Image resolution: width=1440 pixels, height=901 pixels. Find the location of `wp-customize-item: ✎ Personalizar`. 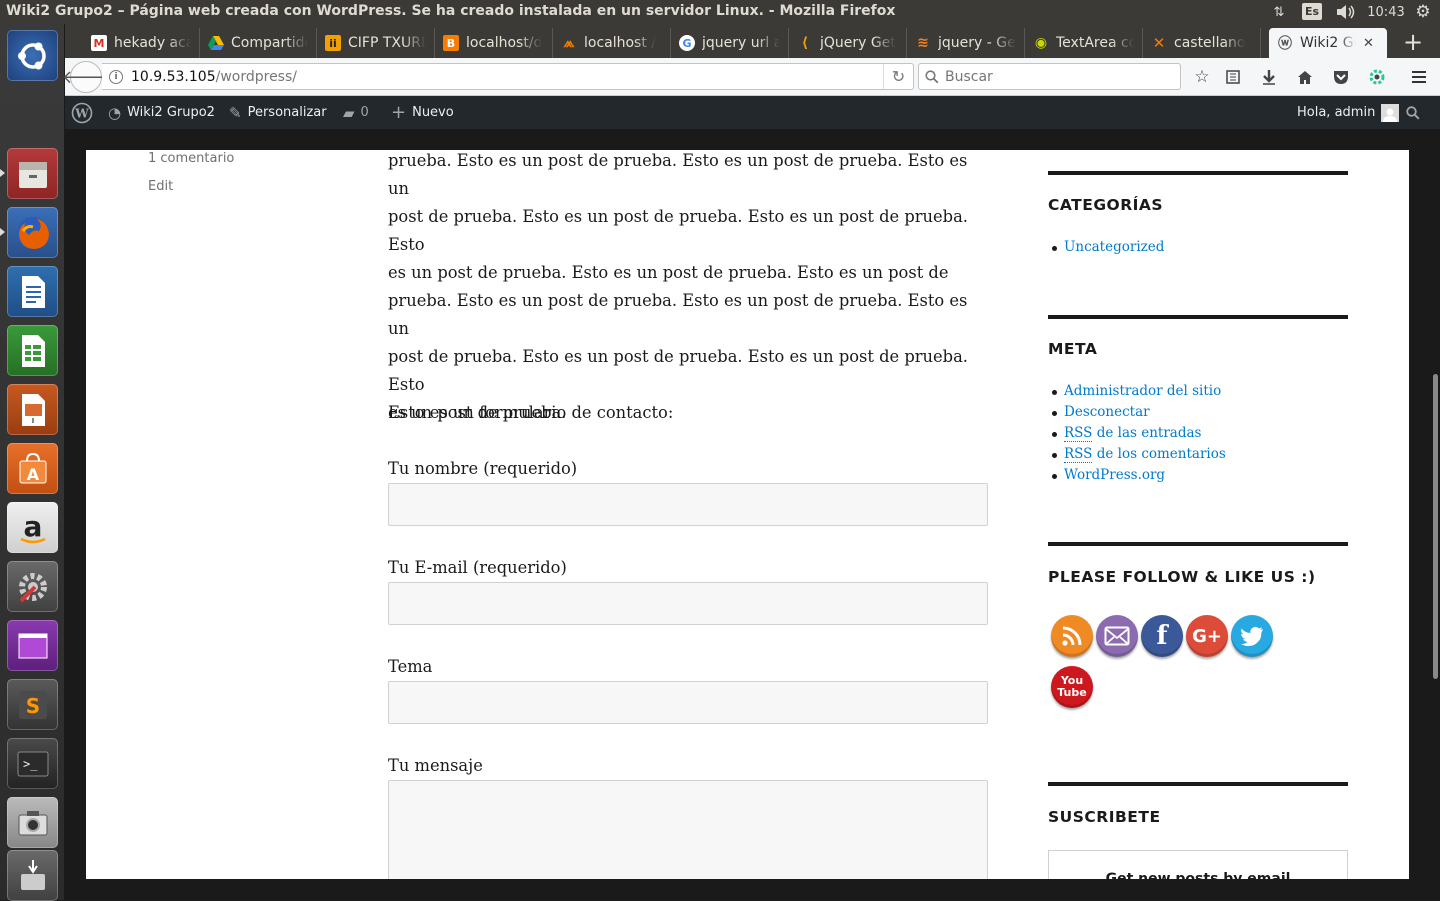

wp-customize-item: ✎ Personalizar is located at coordinates (278, 112).